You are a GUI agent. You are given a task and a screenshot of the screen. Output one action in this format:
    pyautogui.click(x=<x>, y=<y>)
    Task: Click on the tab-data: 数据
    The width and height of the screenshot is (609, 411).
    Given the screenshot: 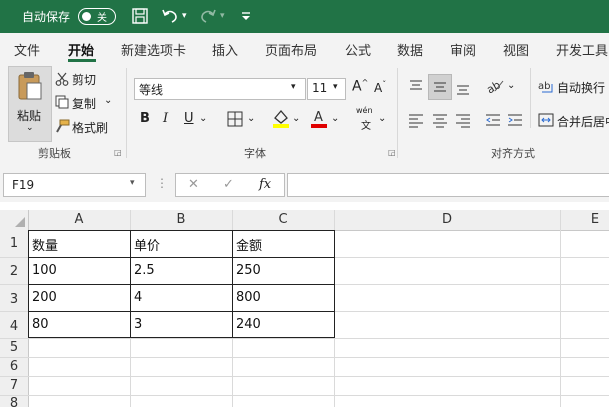 What is the action you would take?
    pyautogui.click(x=410, y=49)
    